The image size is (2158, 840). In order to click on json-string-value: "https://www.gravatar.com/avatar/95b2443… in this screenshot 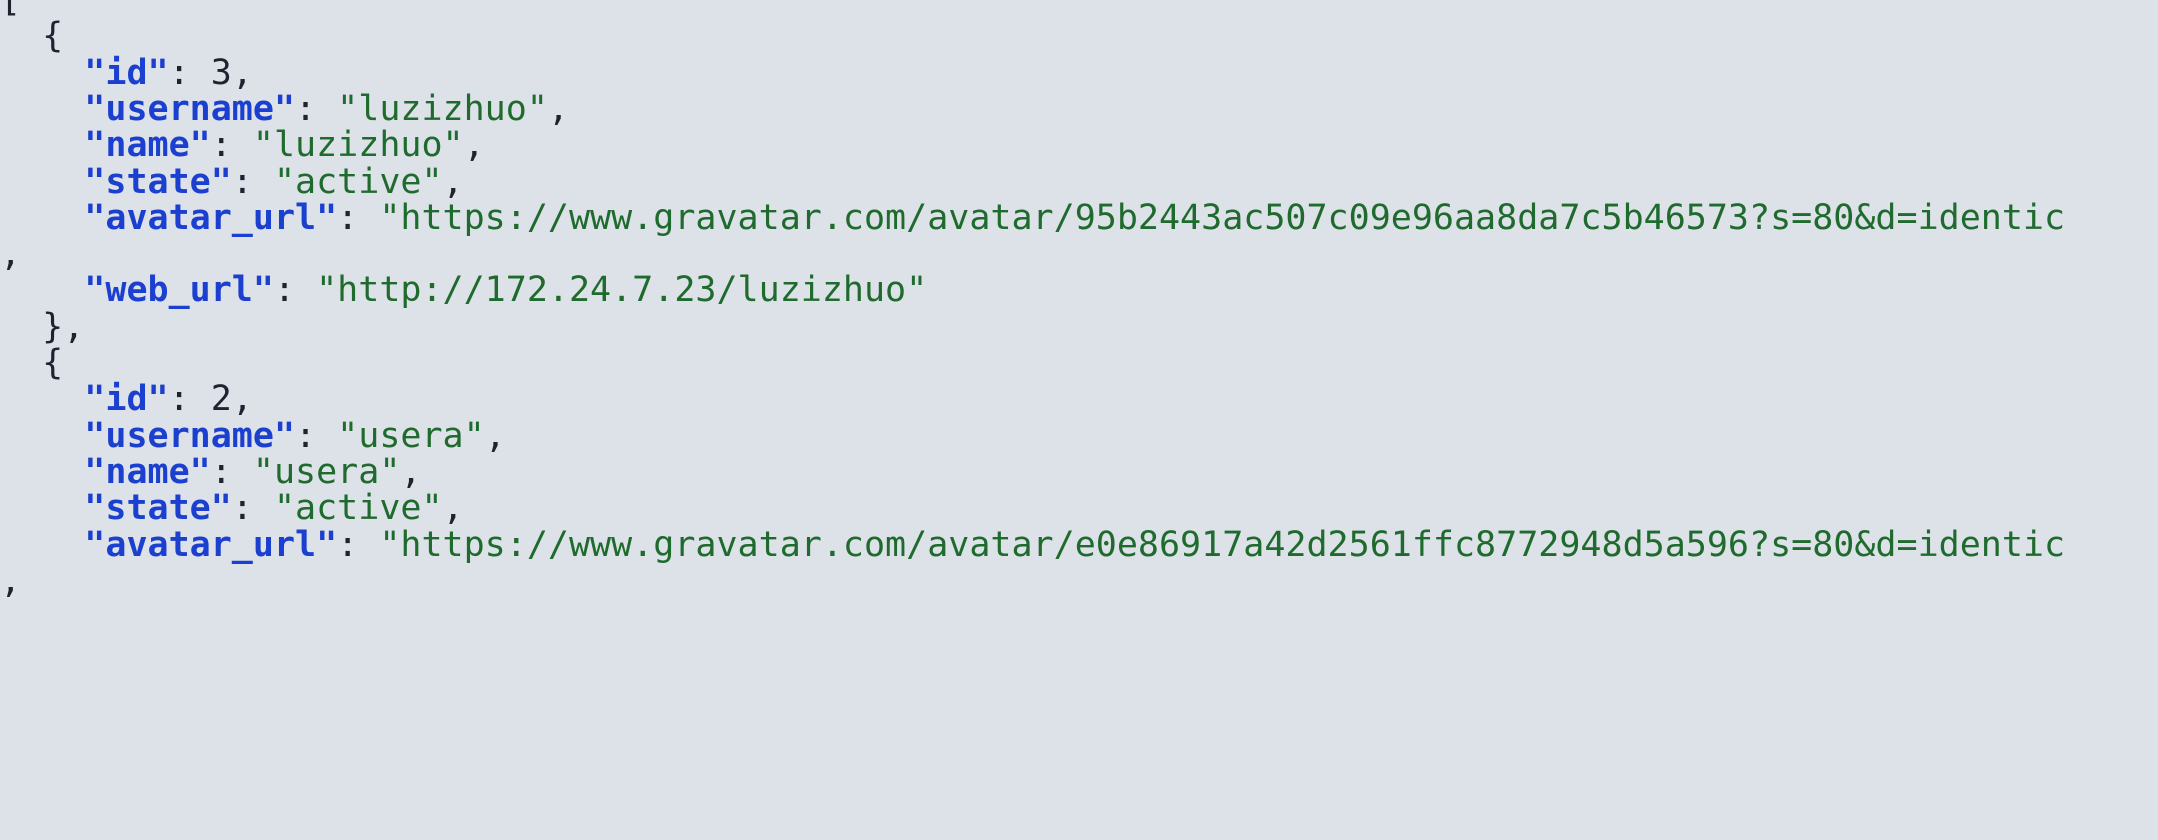, I will do `click(1222, 217)`.